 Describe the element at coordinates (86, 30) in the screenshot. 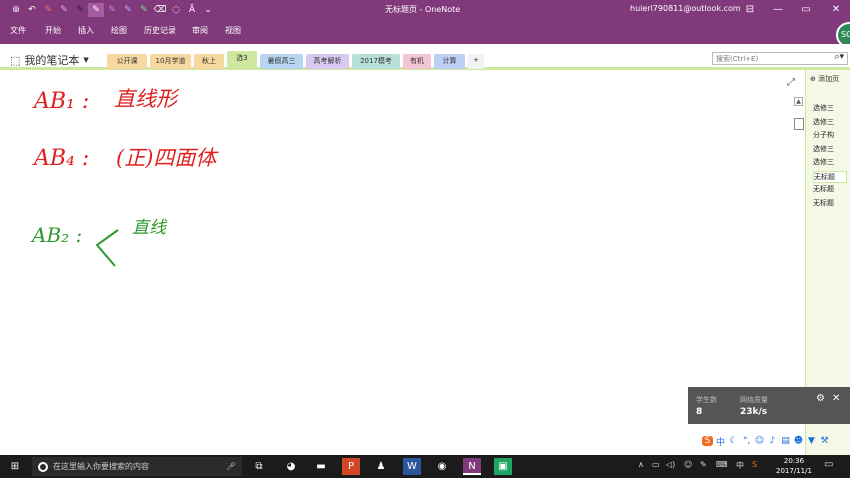

I see `tab-insert: 插入` at that location.